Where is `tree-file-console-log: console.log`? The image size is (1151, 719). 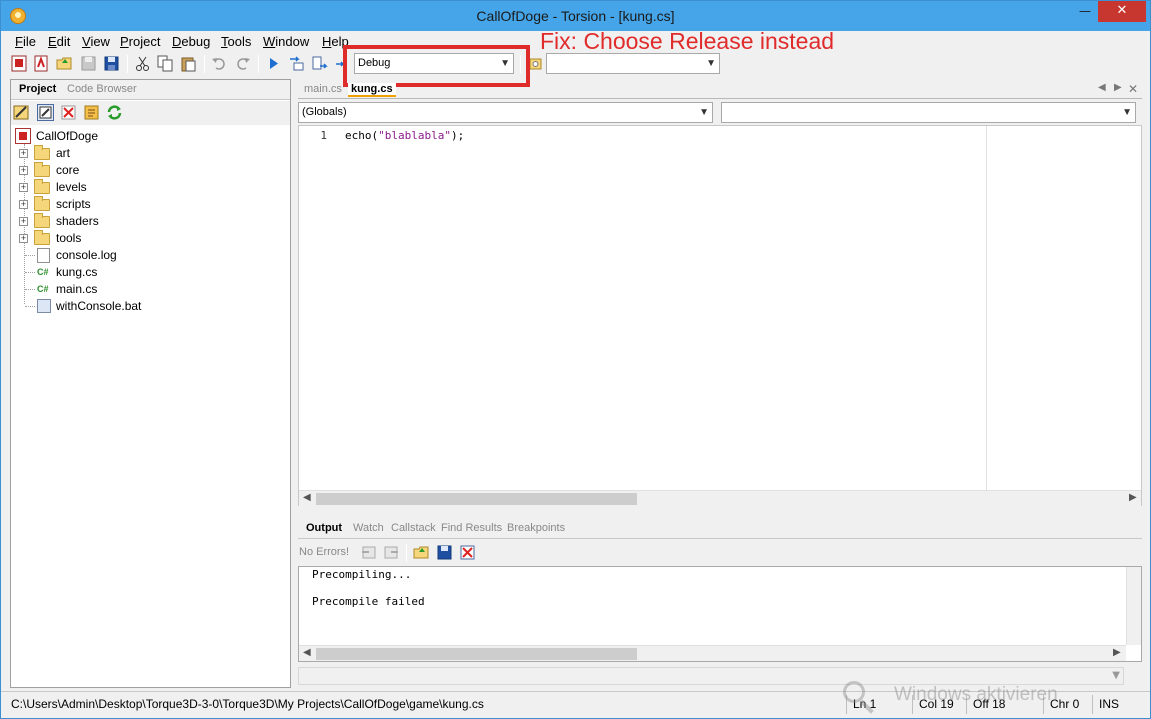
tree-file-console-log: console.log is located at coordinates (119, 255).